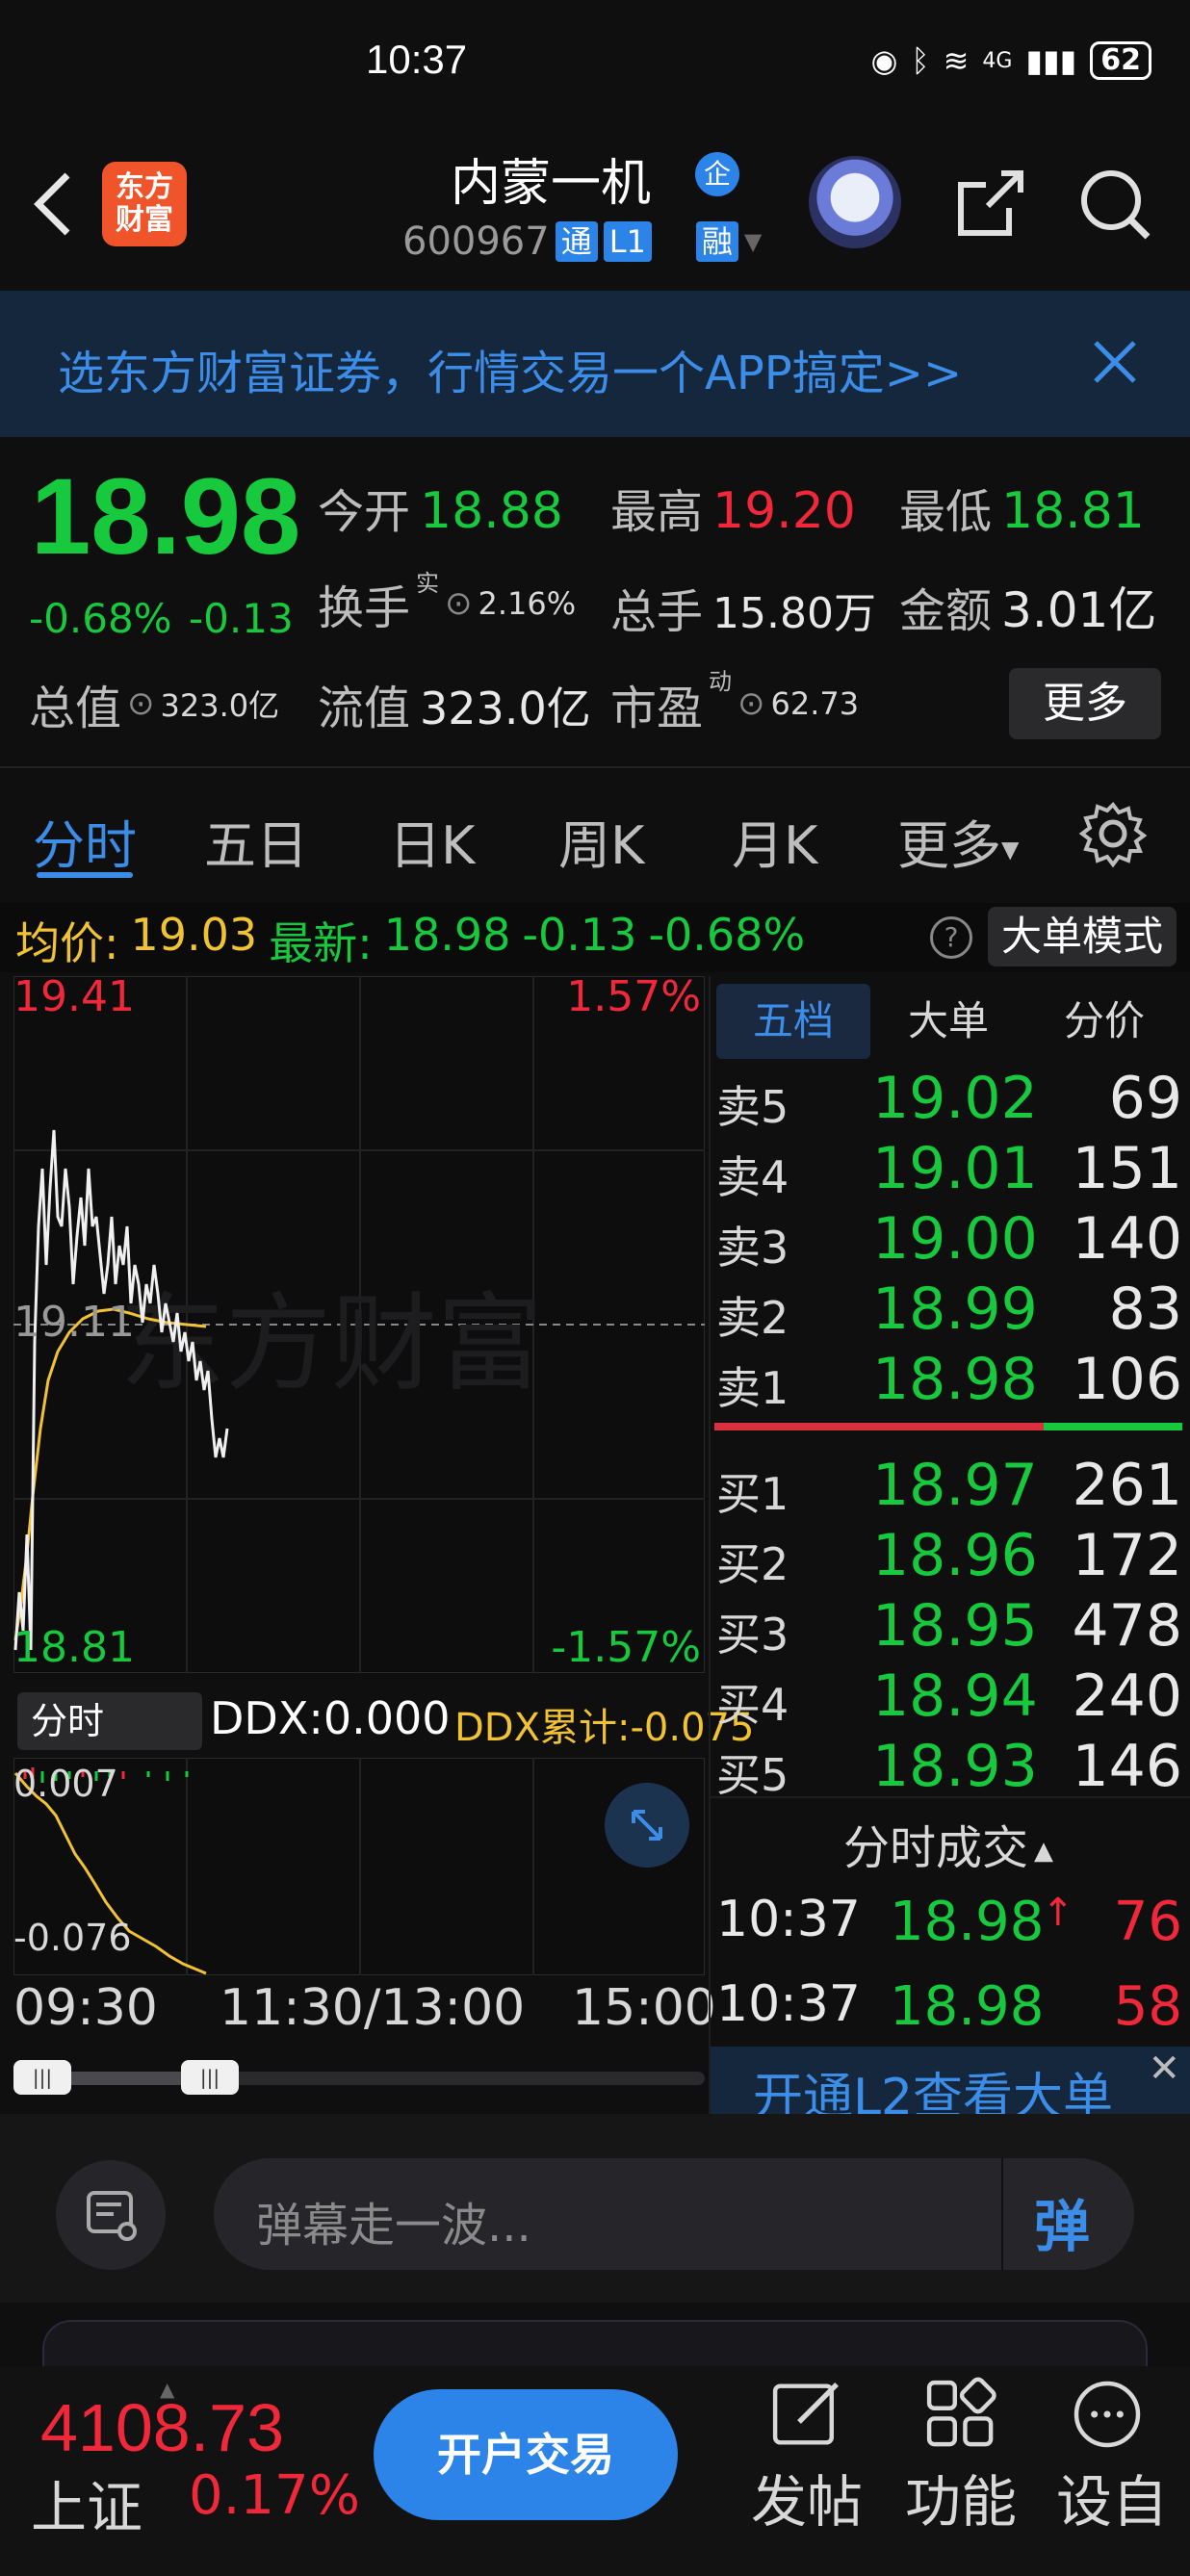 This screenshot has width=1190, height=2576. Describe the element at coordinates (753, 1494) in the screenshot. I see `bid-label: 买1` at that location.